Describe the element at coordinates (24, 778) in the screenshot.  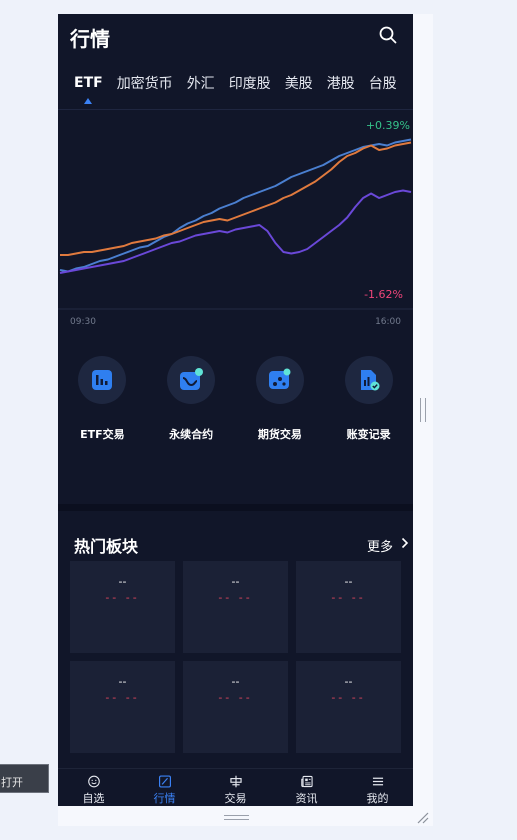
I see `toast-popup: 打开` at that location.